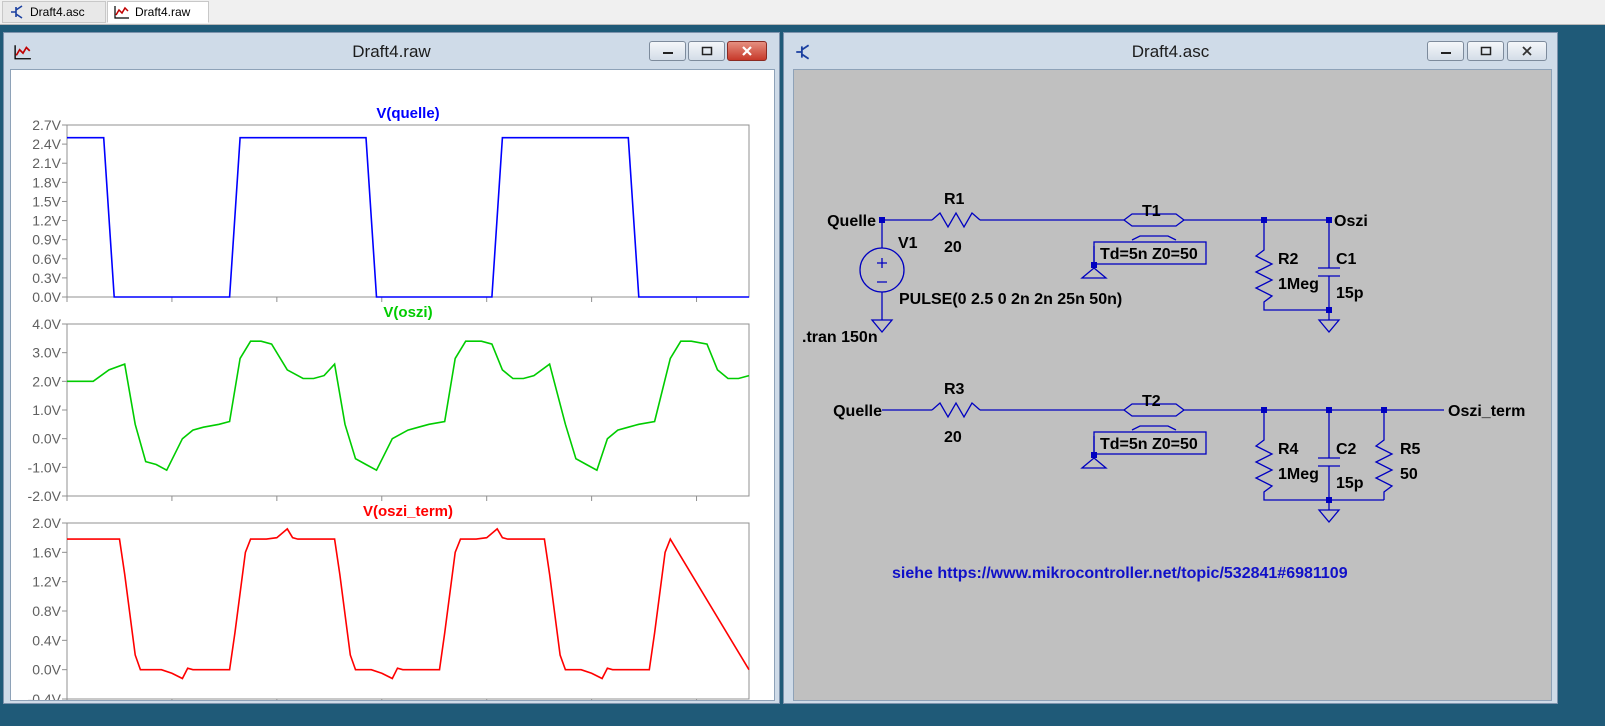 The height and width of the screenshot is (726, 1605). What do you see at coordinates (163, 12) in the screenshot?
I see `tab-label: Draft4.raw` at bounding box center [163, 12].